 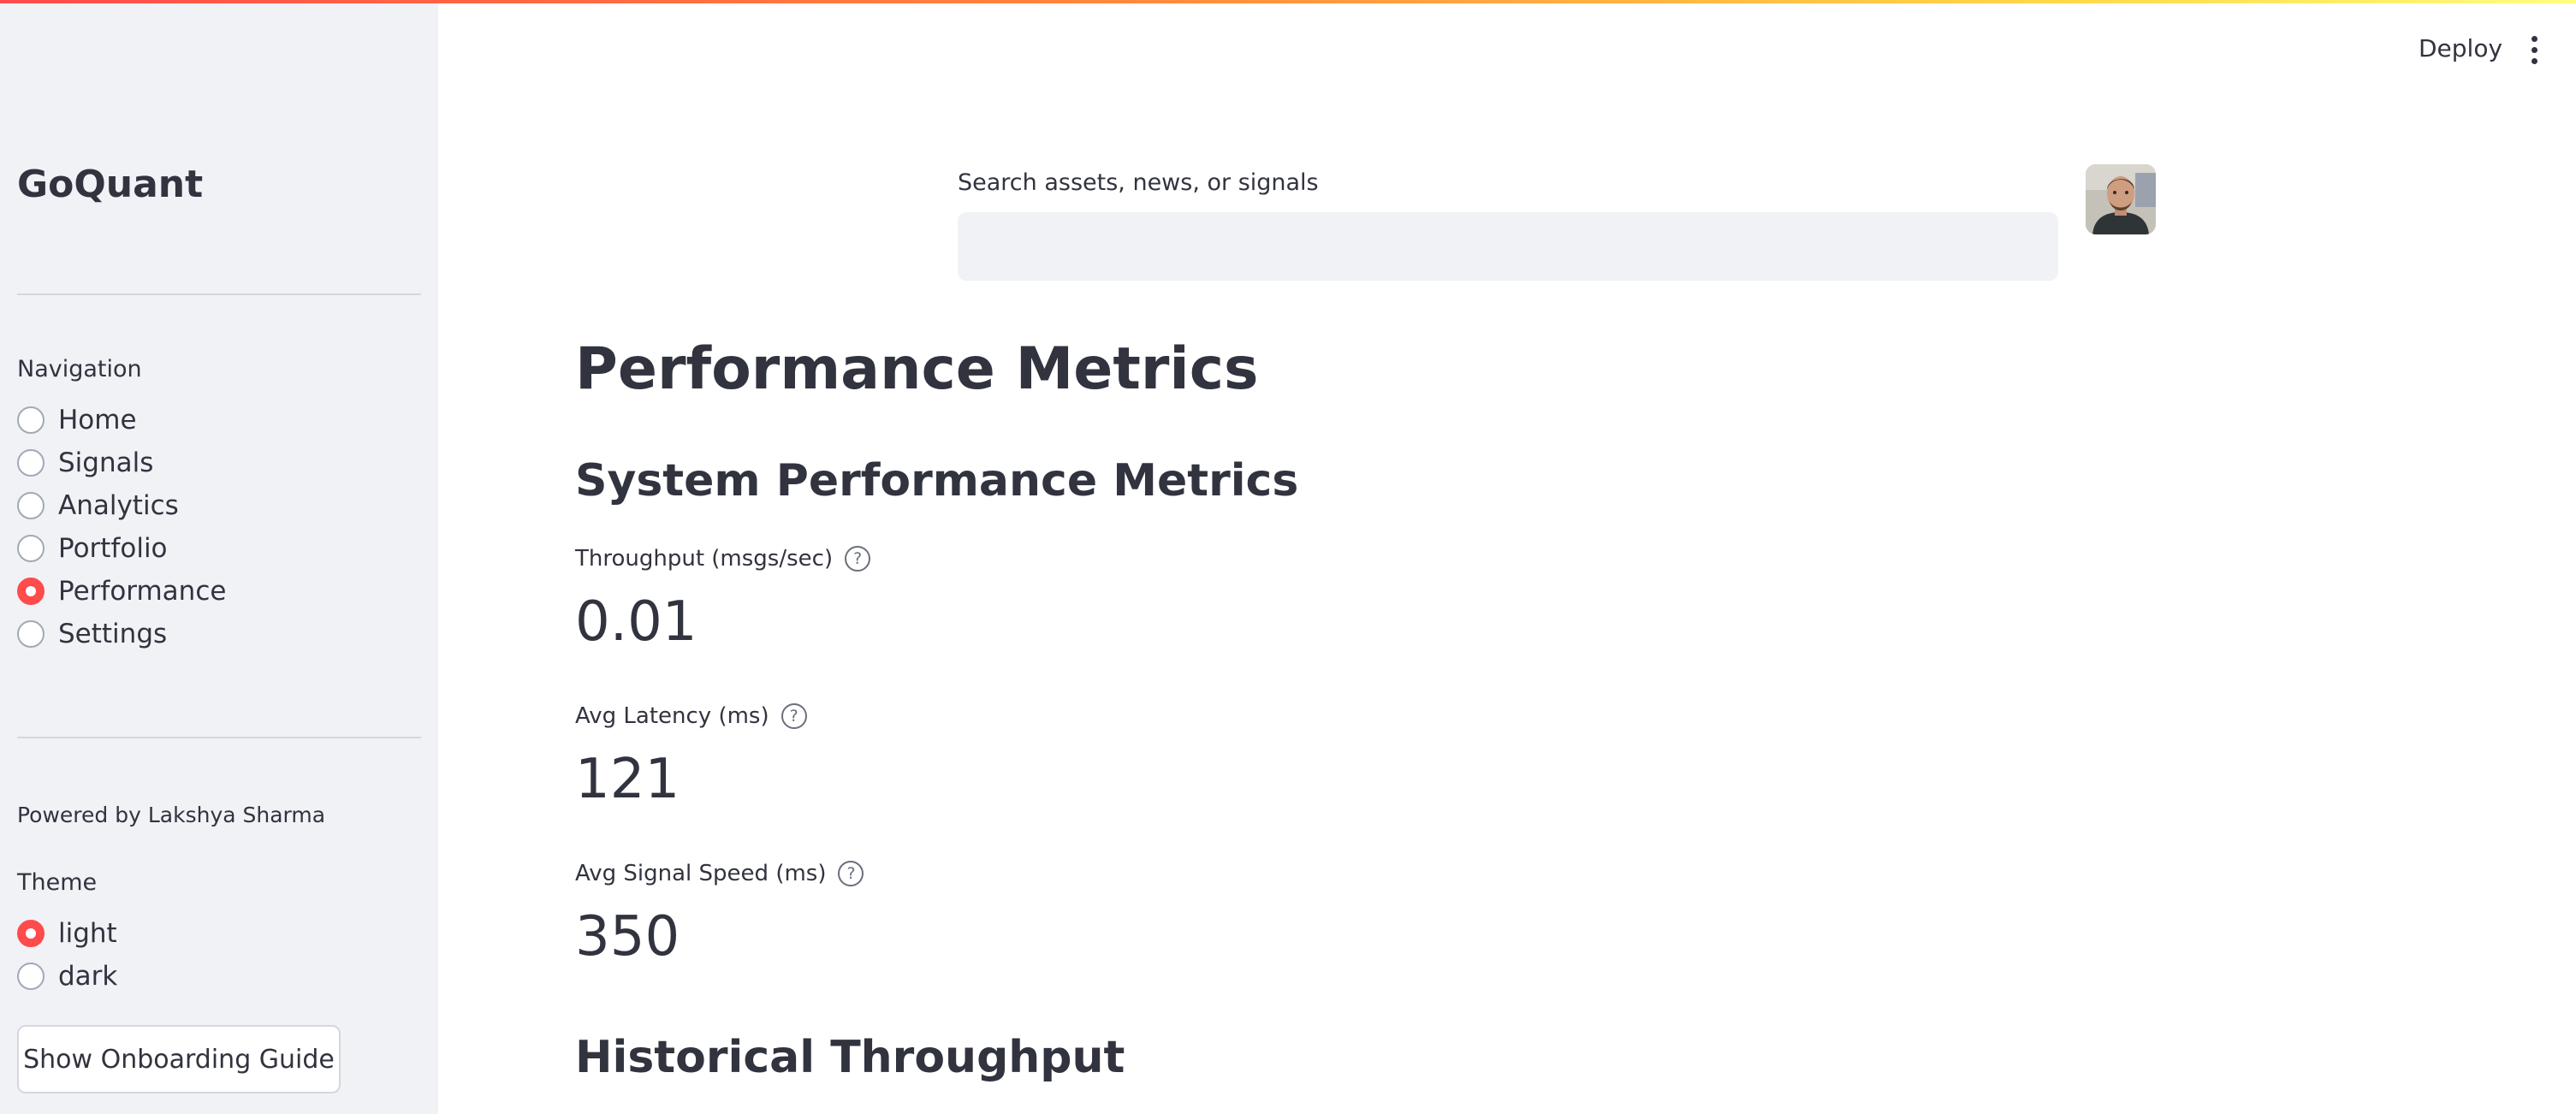 I want to click on page-title: Performance Metrics, so click(x=917, y=369).